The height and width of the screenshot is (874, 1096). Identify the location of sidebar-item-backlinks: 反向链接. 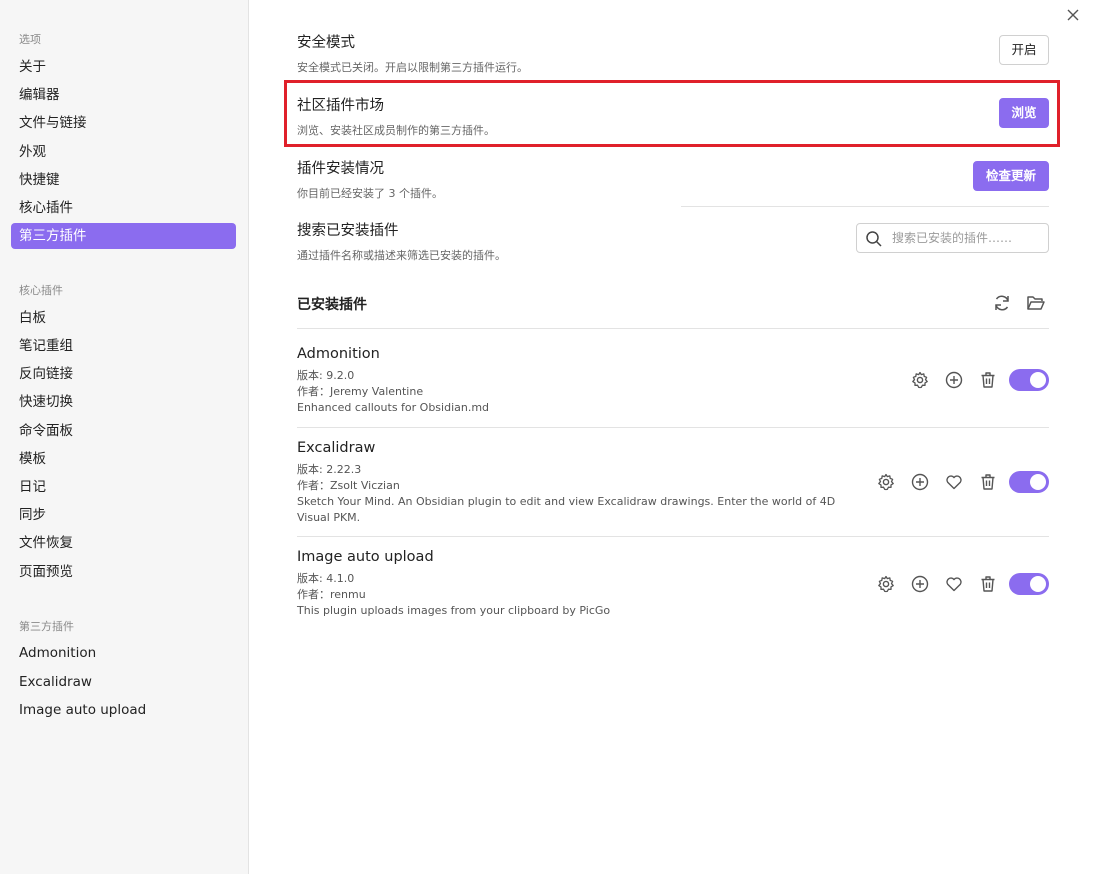
(123, 374).